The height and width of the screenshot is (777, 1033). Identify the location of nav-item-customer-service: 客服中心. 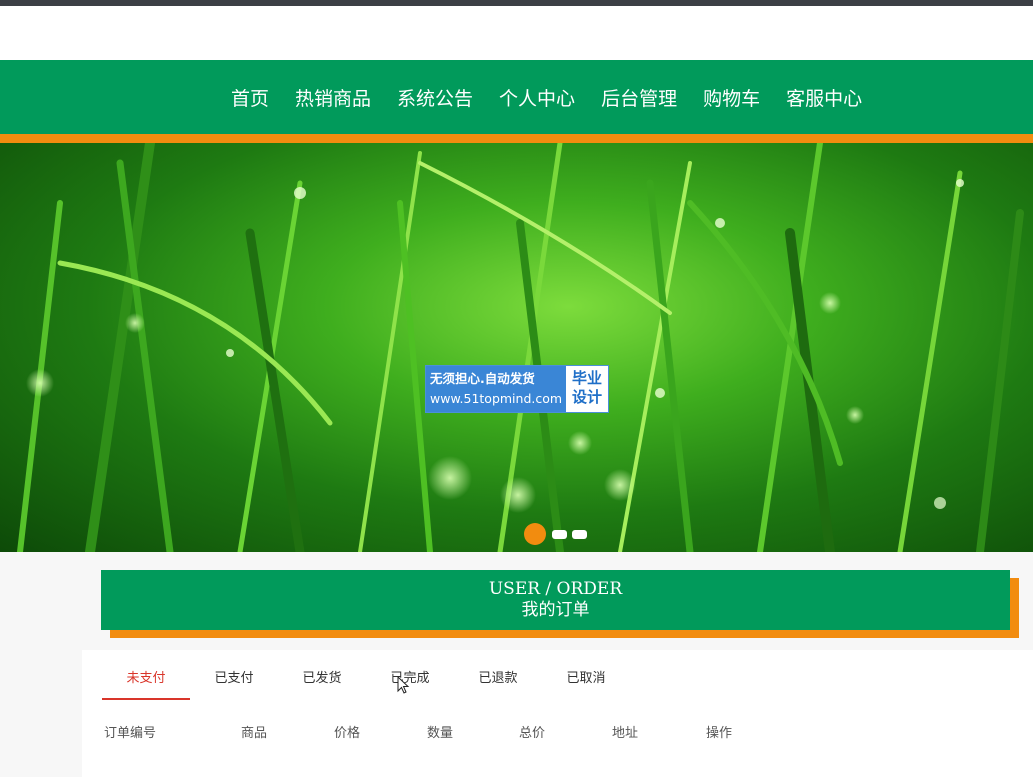
(824, 97).